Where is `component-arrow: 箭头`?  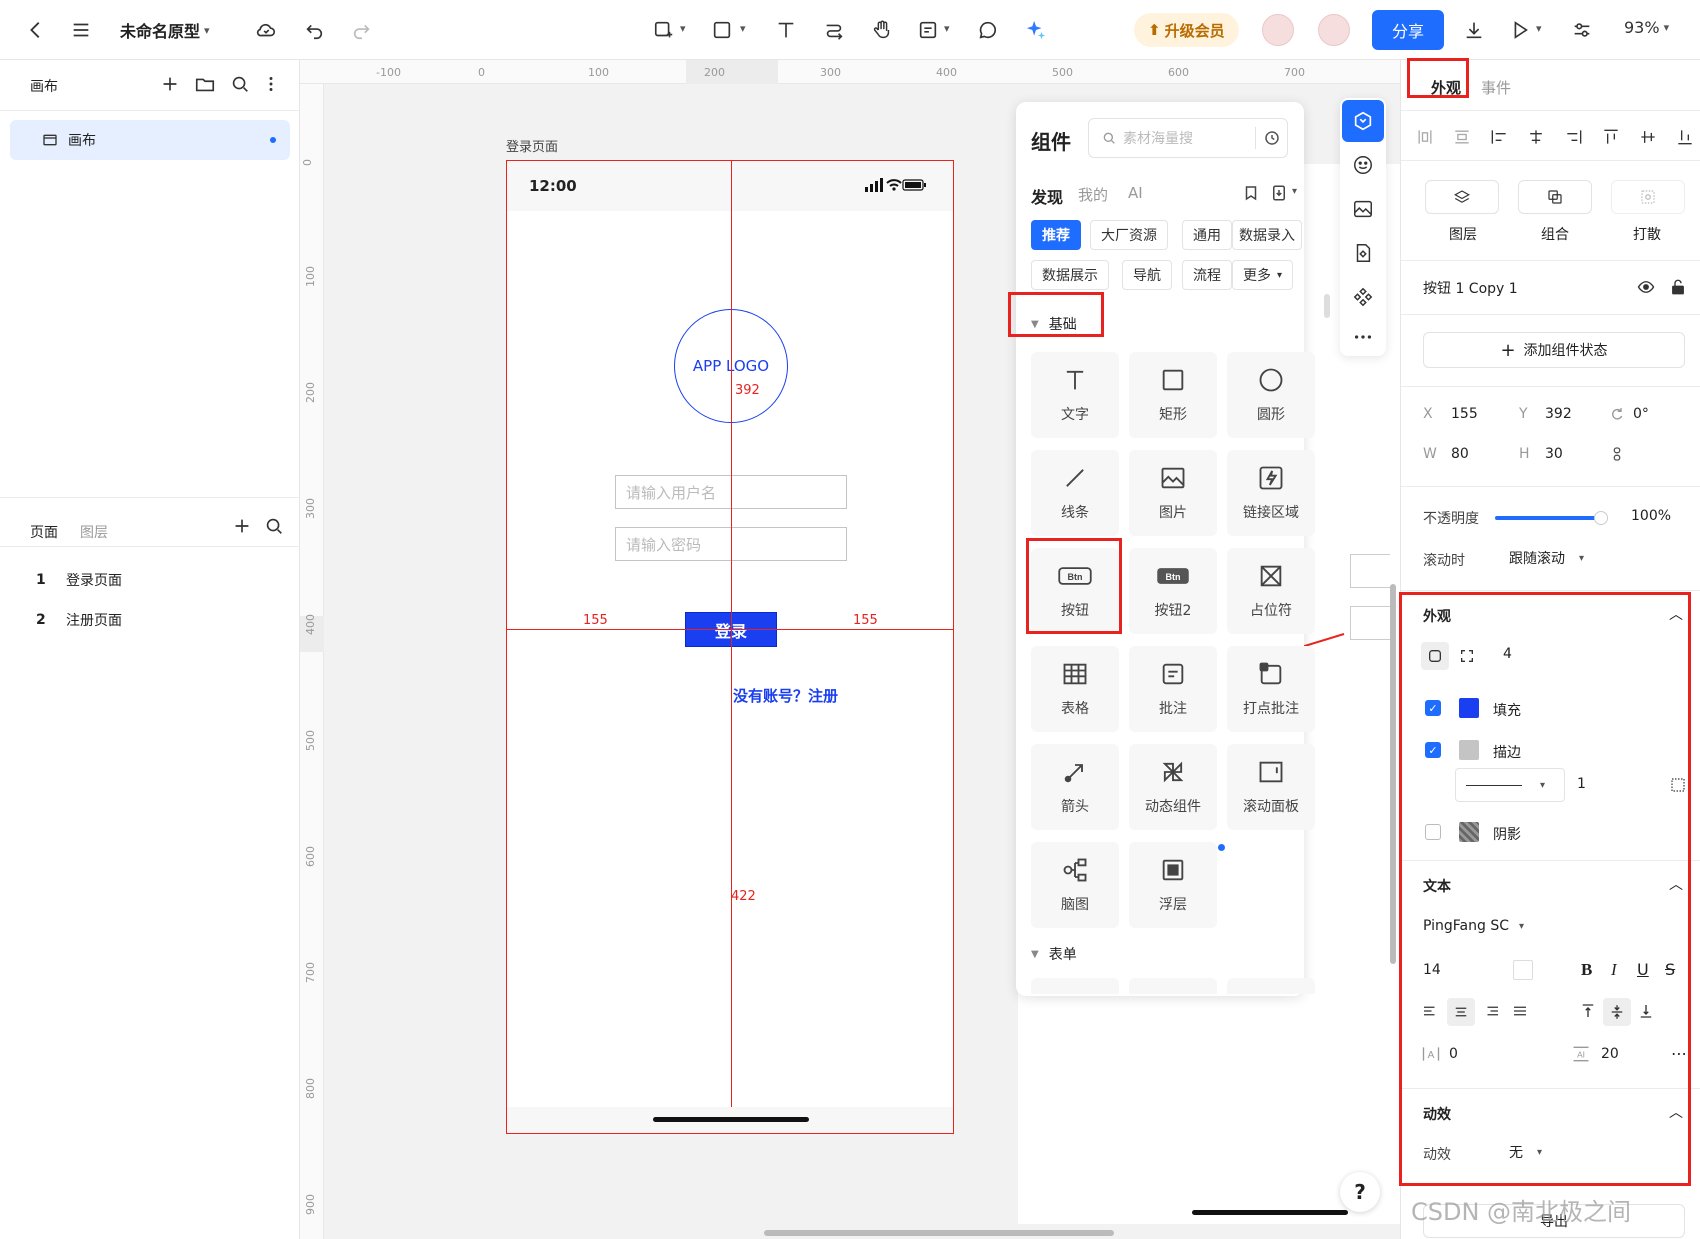 component-arrow: 箭头 is located at coordinates (1075, 787).